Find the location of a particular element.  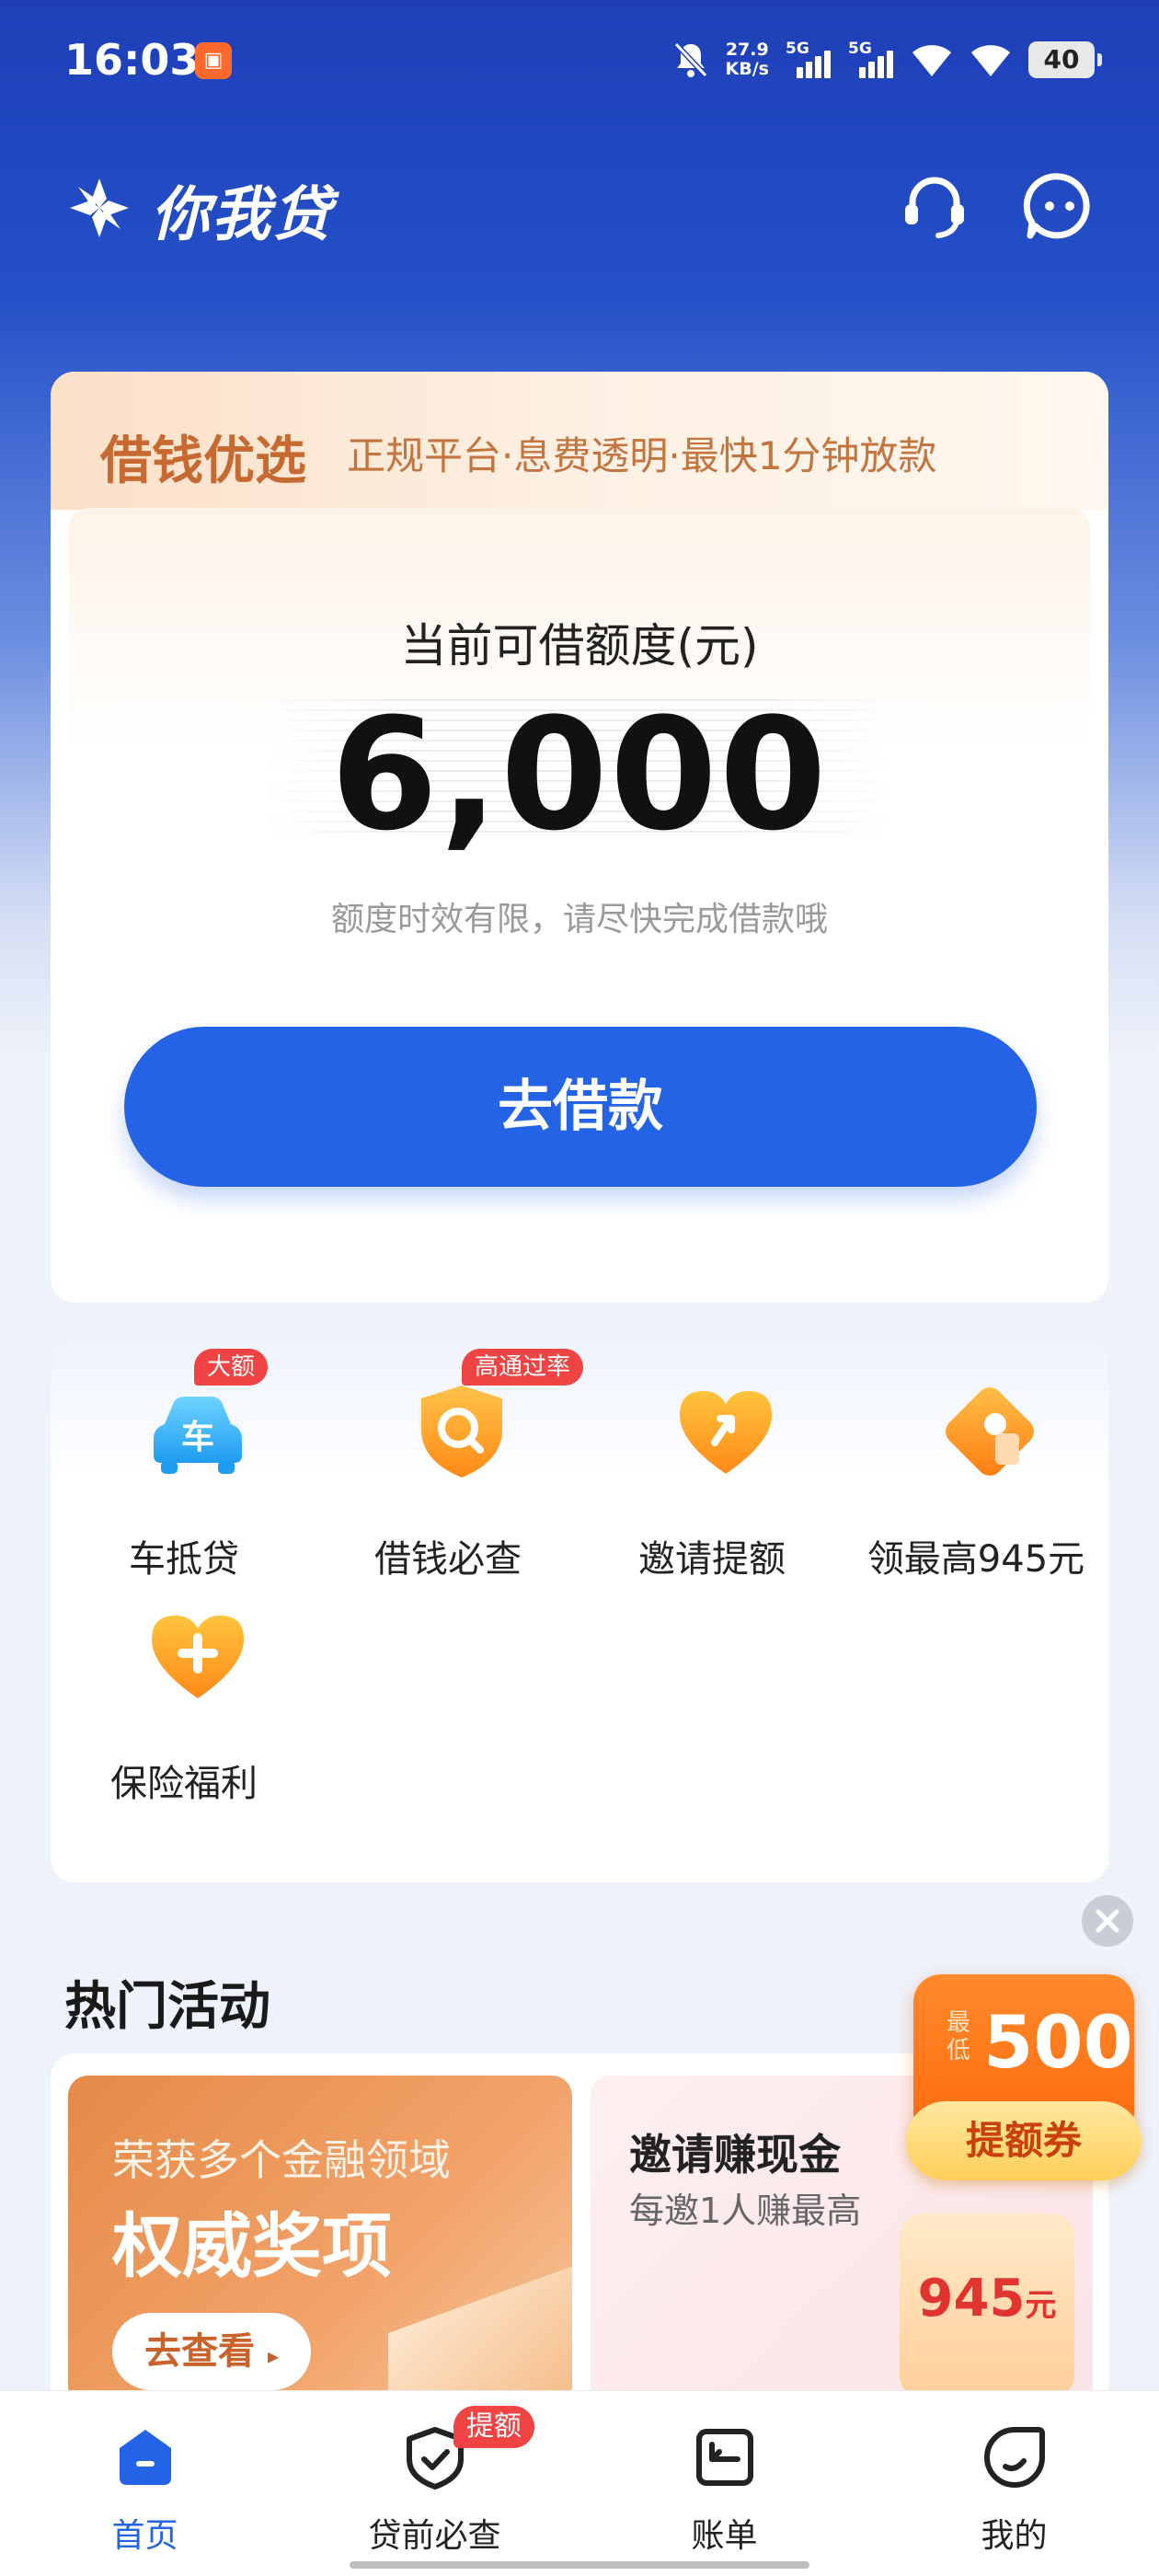

battery-indicator: 40 is located at coordinates (1065, 59).